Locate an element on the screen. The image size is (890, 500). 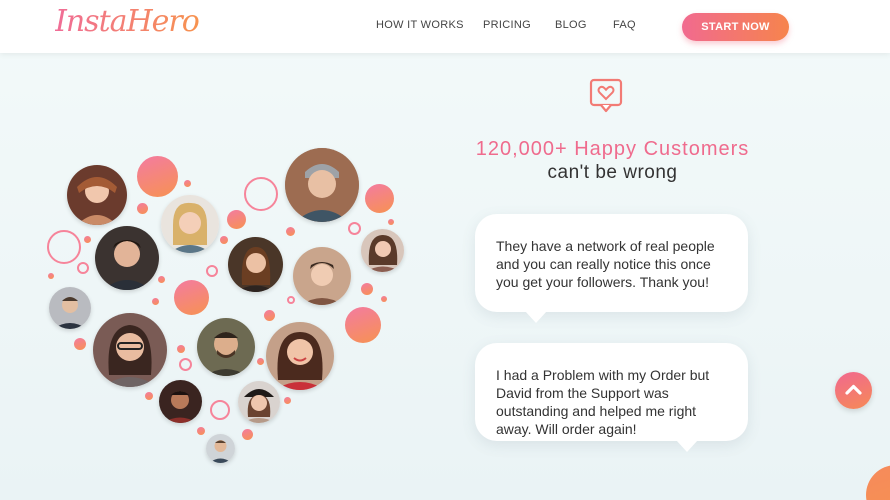
nav-blog: BLOG is located at coordinates (571, 25).